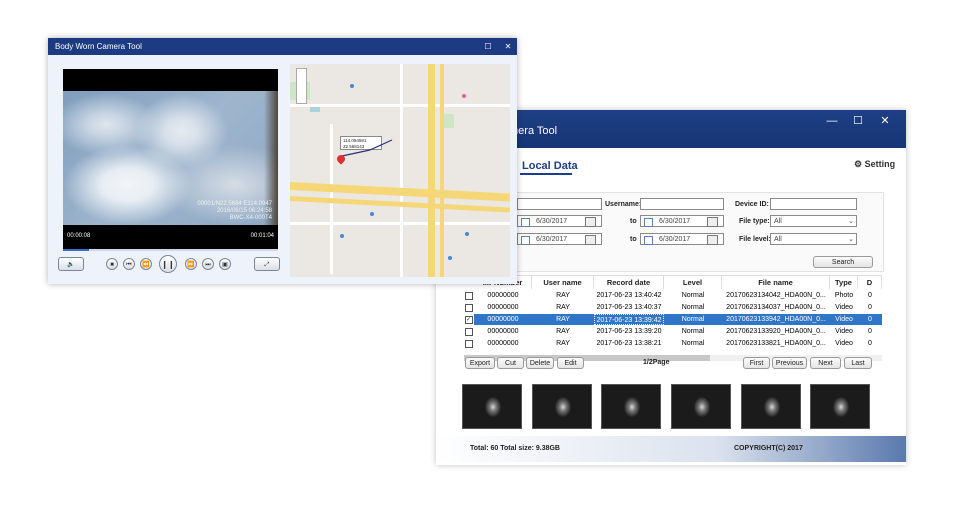  Describe the element at coordinates (776, 282) in the screenshot. I see `column-header-file: File name` at that location.